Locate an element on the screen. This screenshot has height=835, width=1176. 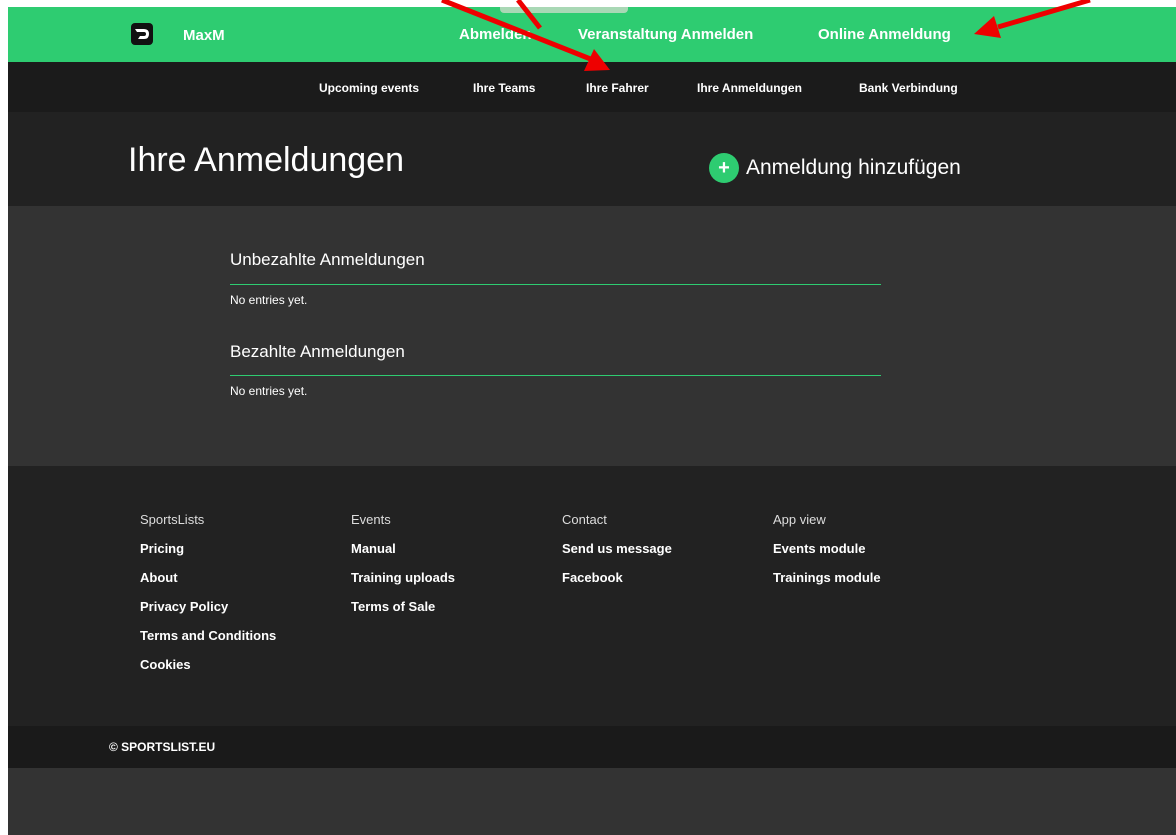
copyright-bar: © SPORTSLIST.EU is located at coordinates (592, 747).